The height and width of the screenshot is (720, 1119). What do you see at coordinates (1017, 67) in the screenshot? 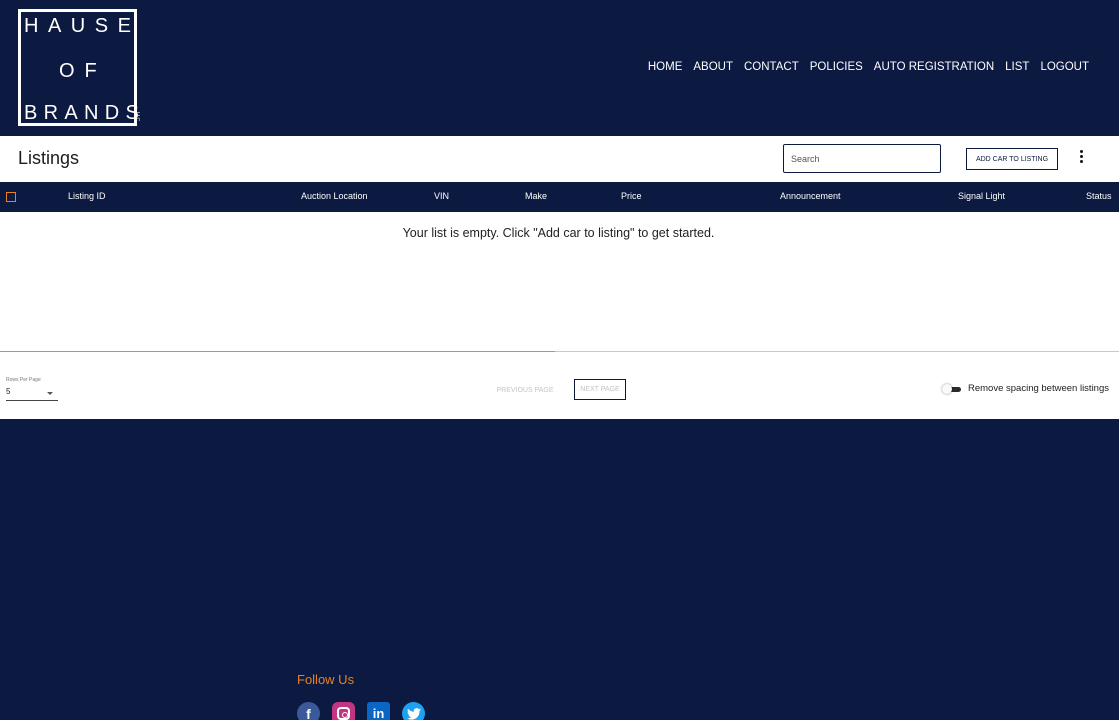
I see `nav-list: LIST` at bounding box center [1017, 67].